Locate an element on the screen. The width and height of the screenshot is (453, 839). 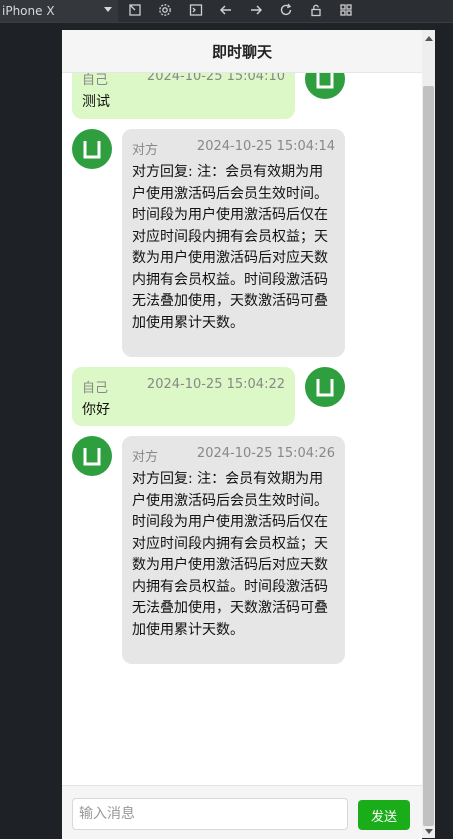
message-text: 测试 is located at coordinates (96, 102).